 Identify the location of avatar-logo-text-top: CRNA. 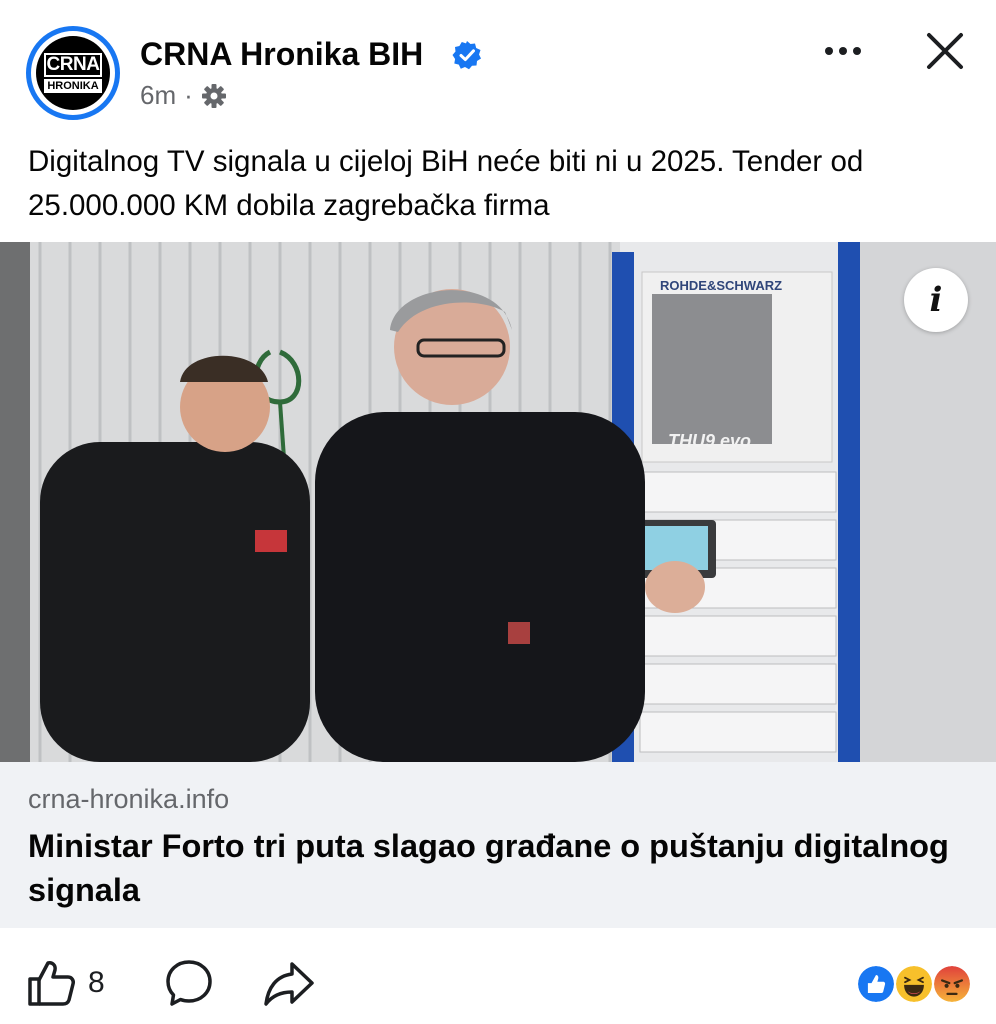
(73, 65).